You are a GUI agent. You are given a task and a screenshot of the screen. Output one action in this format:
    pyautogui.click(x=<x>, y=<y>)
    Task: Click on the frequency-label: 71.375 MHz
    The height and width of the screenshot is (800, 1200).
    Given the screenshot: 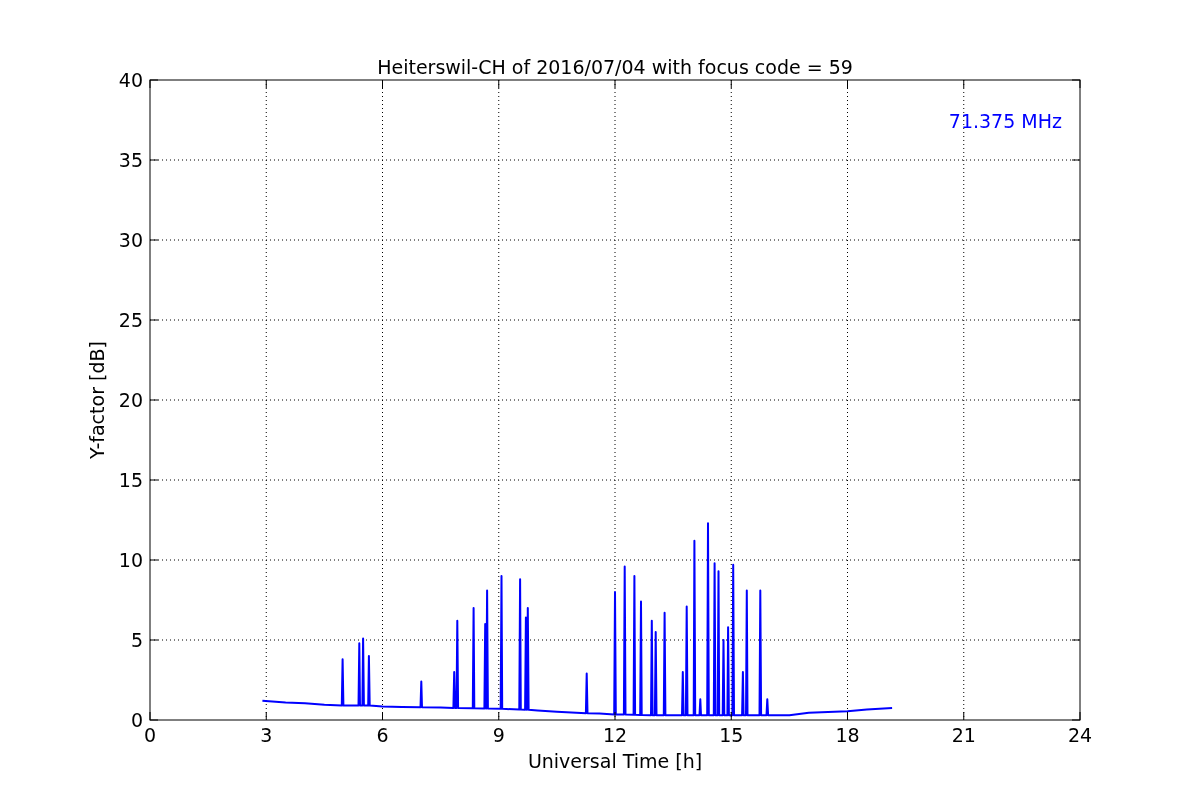 What is the action you would take?
    pyautogui.click(x=1005, y=121)
    